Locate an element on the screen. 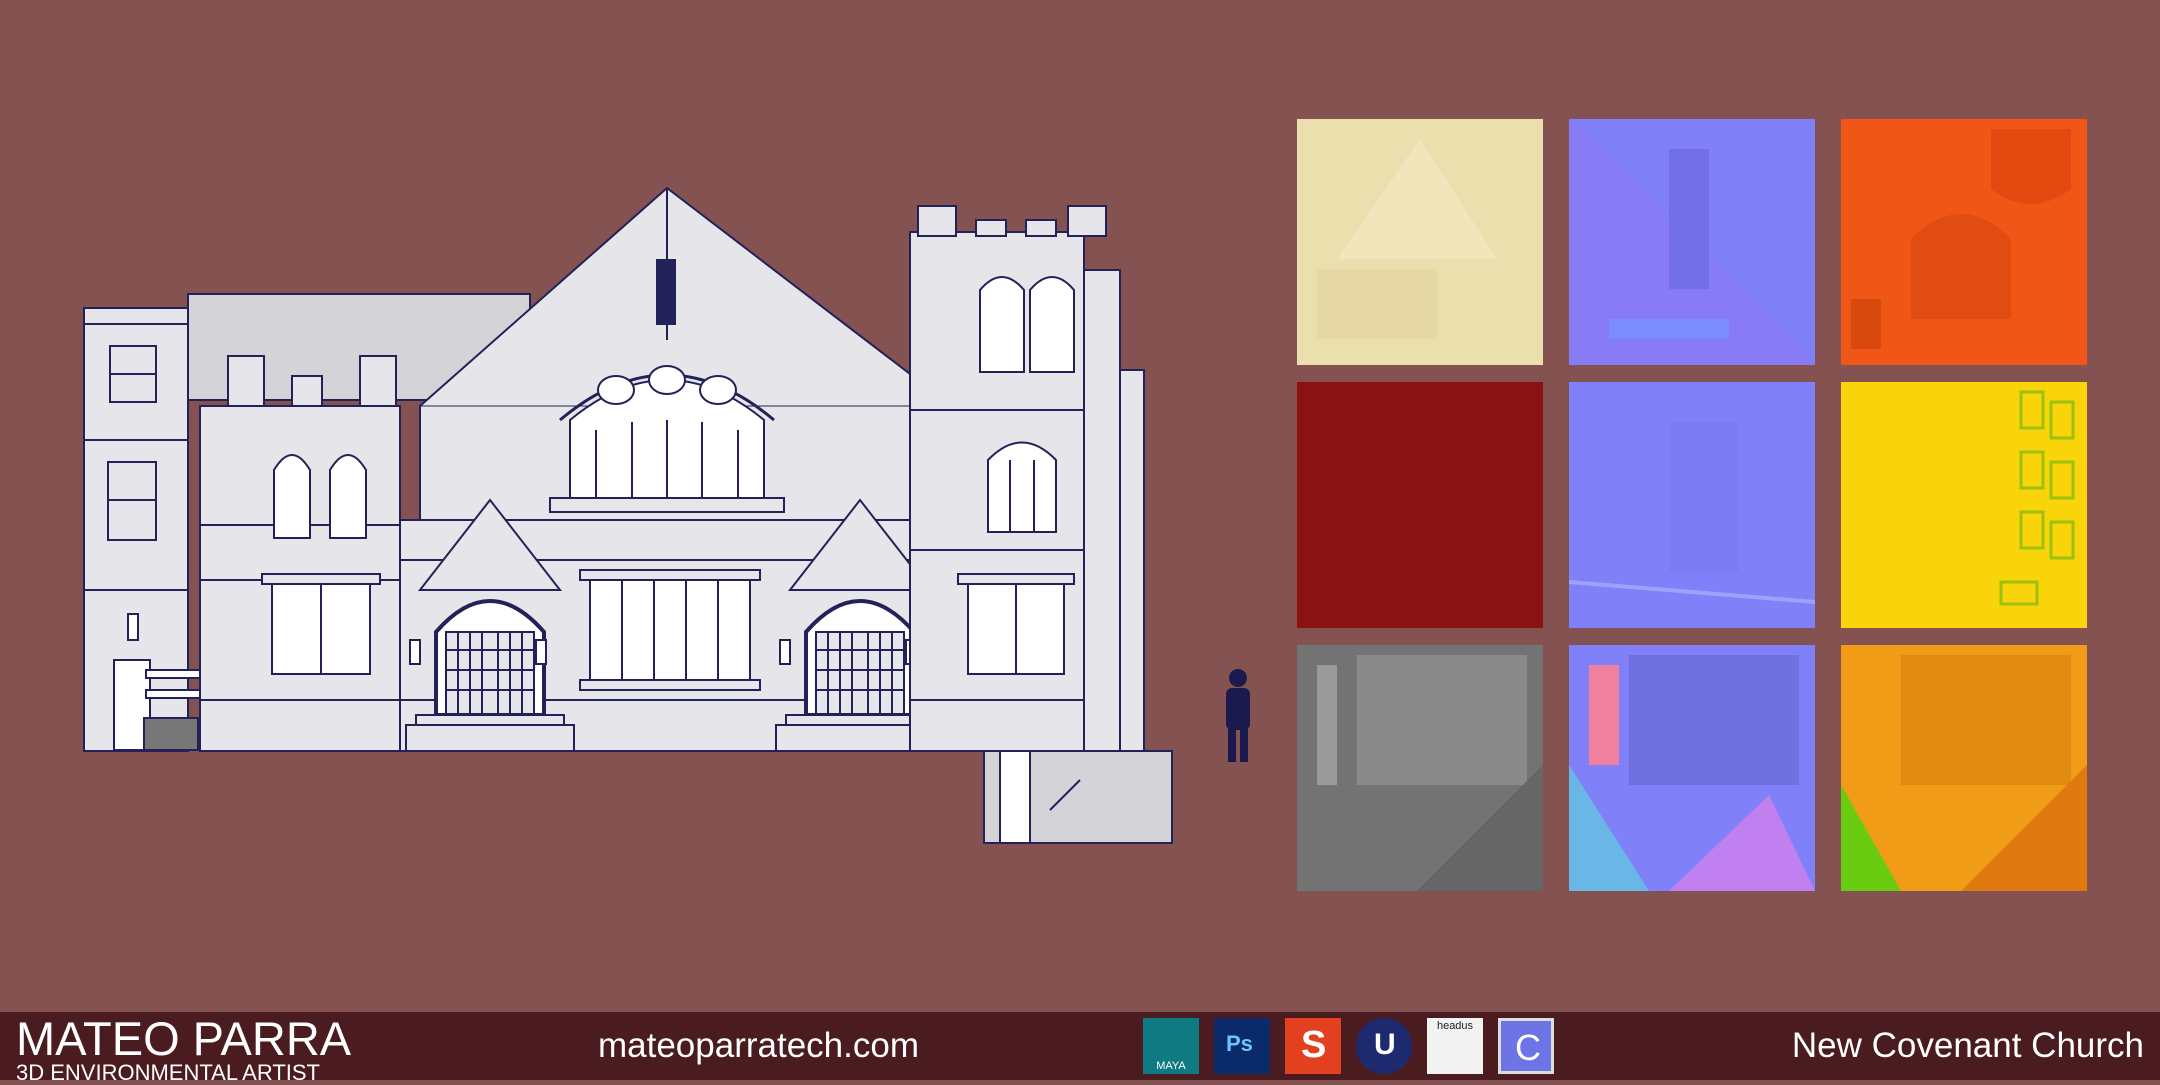 This screenshot has width=2160, height=1085. project-title: New Covenant Church is located at coordinates (1967, 1045).